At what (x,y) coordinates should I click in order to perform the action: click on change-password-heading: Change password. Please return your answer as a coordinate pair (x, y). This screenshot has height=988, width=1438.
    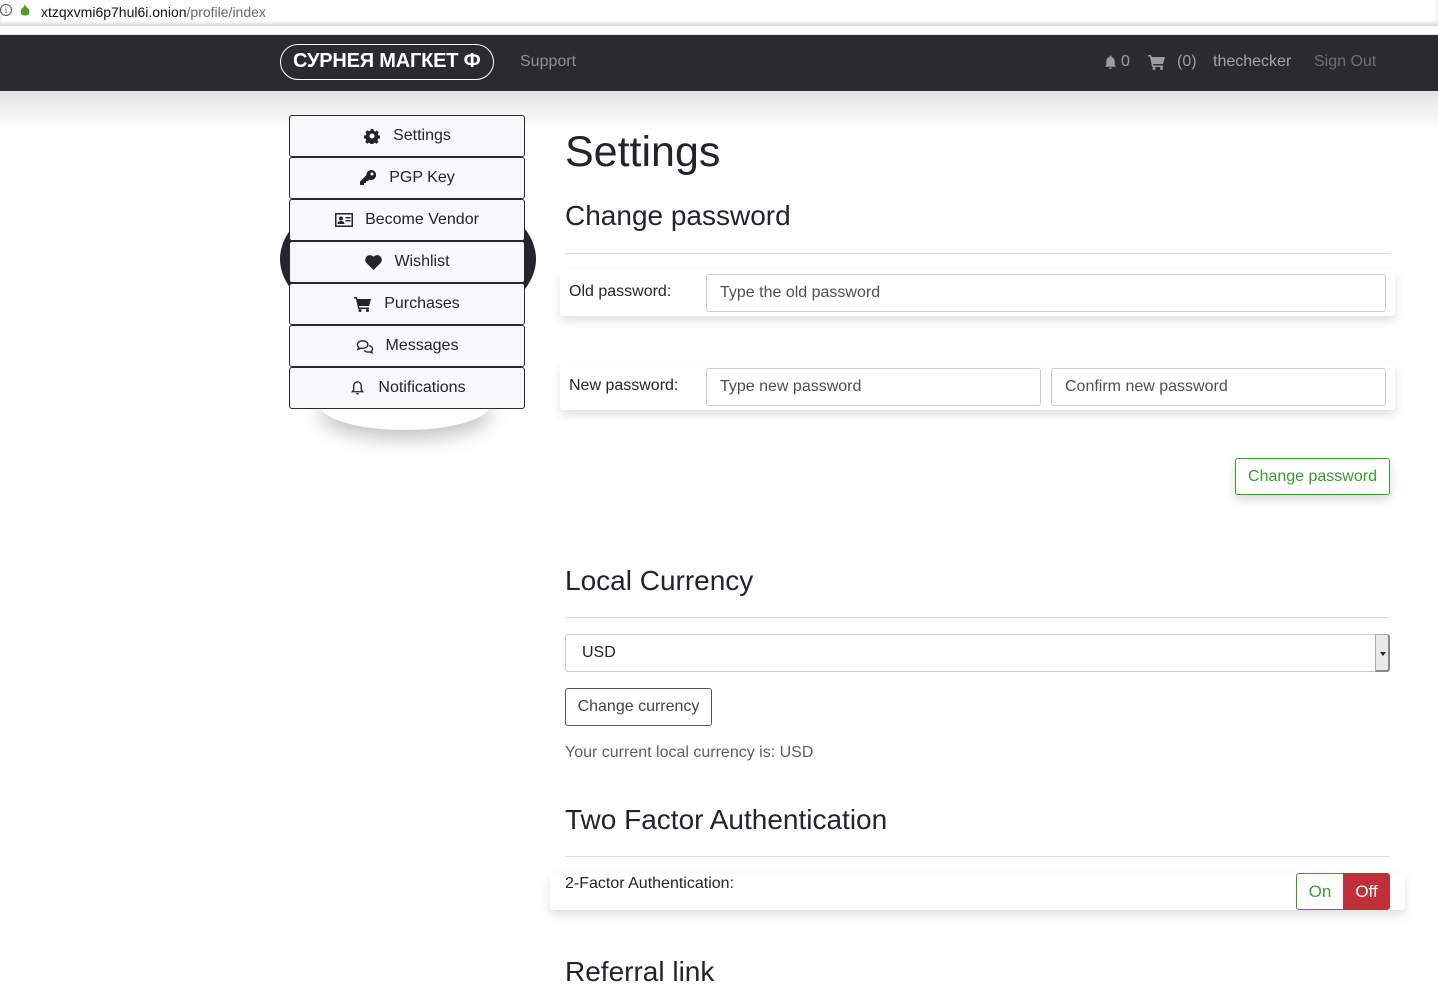
    Looking at the image, I should click on (678, 215).